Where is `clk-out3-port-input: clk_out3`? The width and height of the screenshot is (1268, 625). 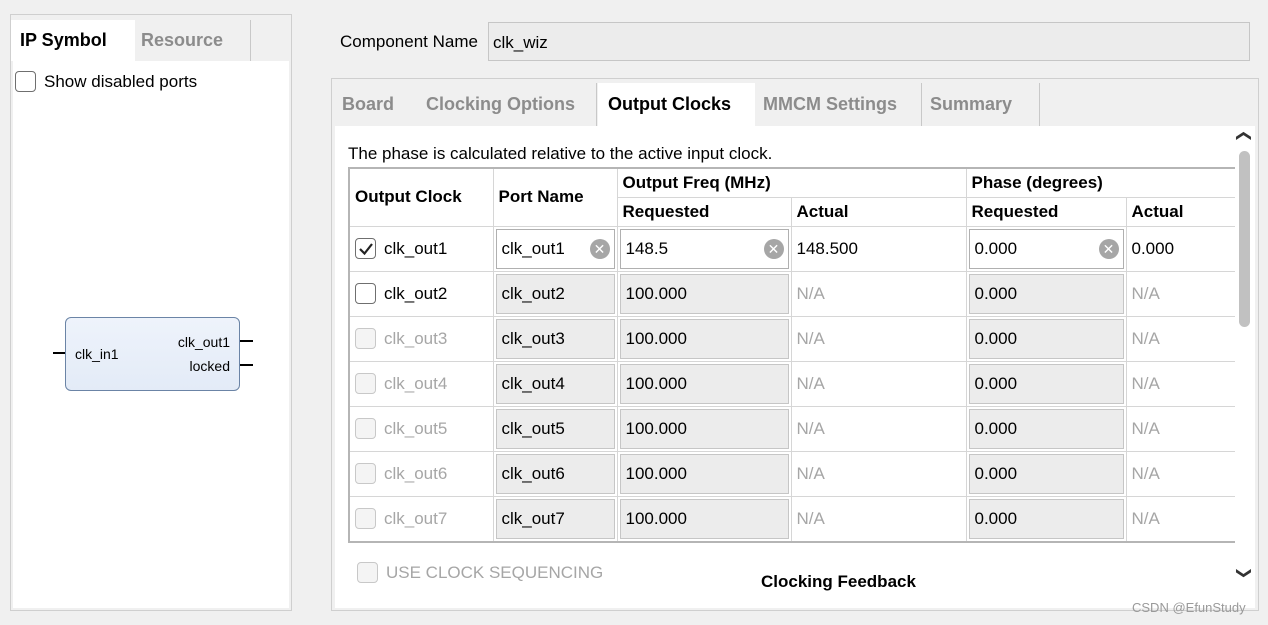 clk-out3-port-input: clk_out3 is located at coordinates (555, 338).